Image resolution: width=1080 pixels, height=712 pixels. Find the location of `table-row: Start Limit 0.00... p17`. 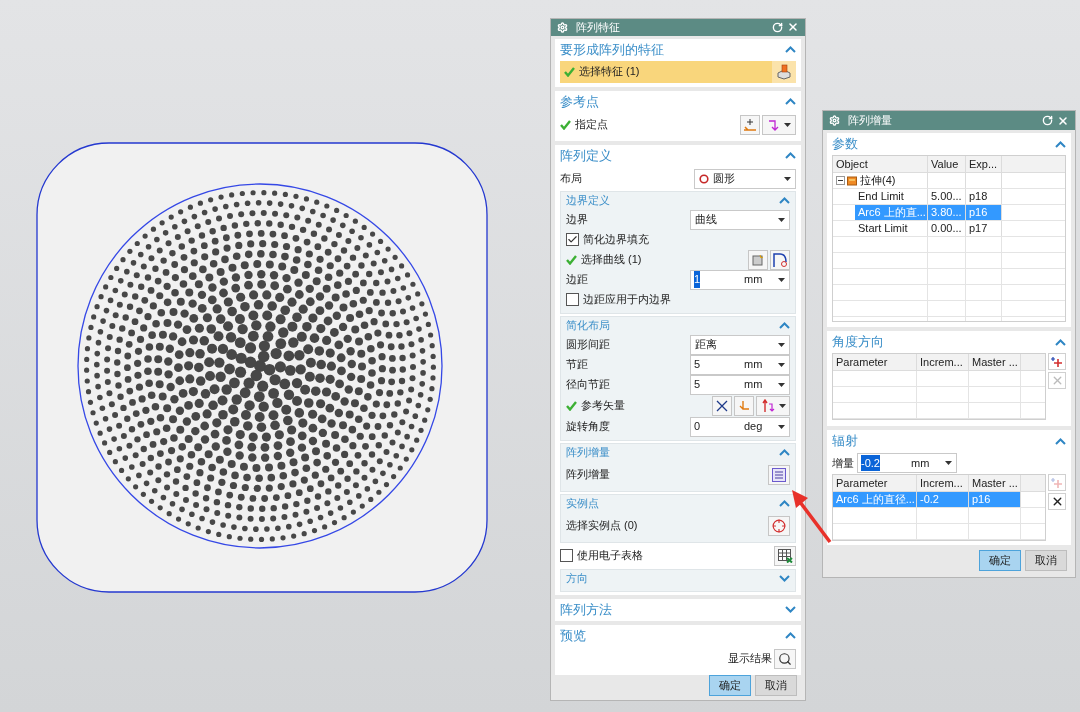

table-row: Start Limit 0.00... p17 is located at coordinates (928, 228).